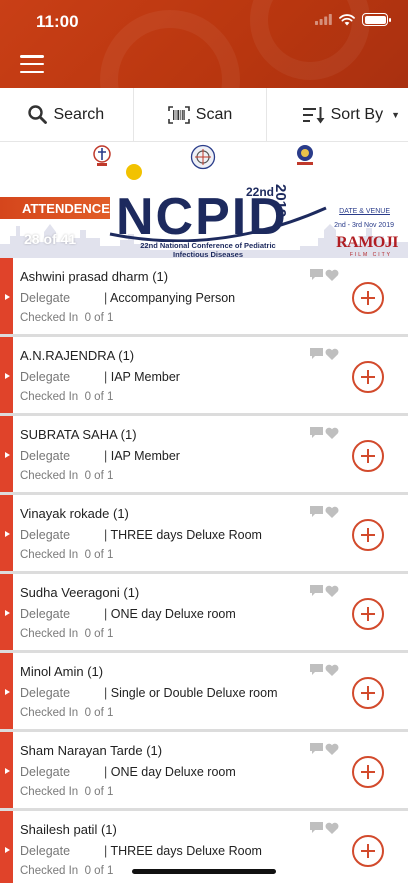  I want to click on venue-brand: RAMOJI, so click(367, 242).